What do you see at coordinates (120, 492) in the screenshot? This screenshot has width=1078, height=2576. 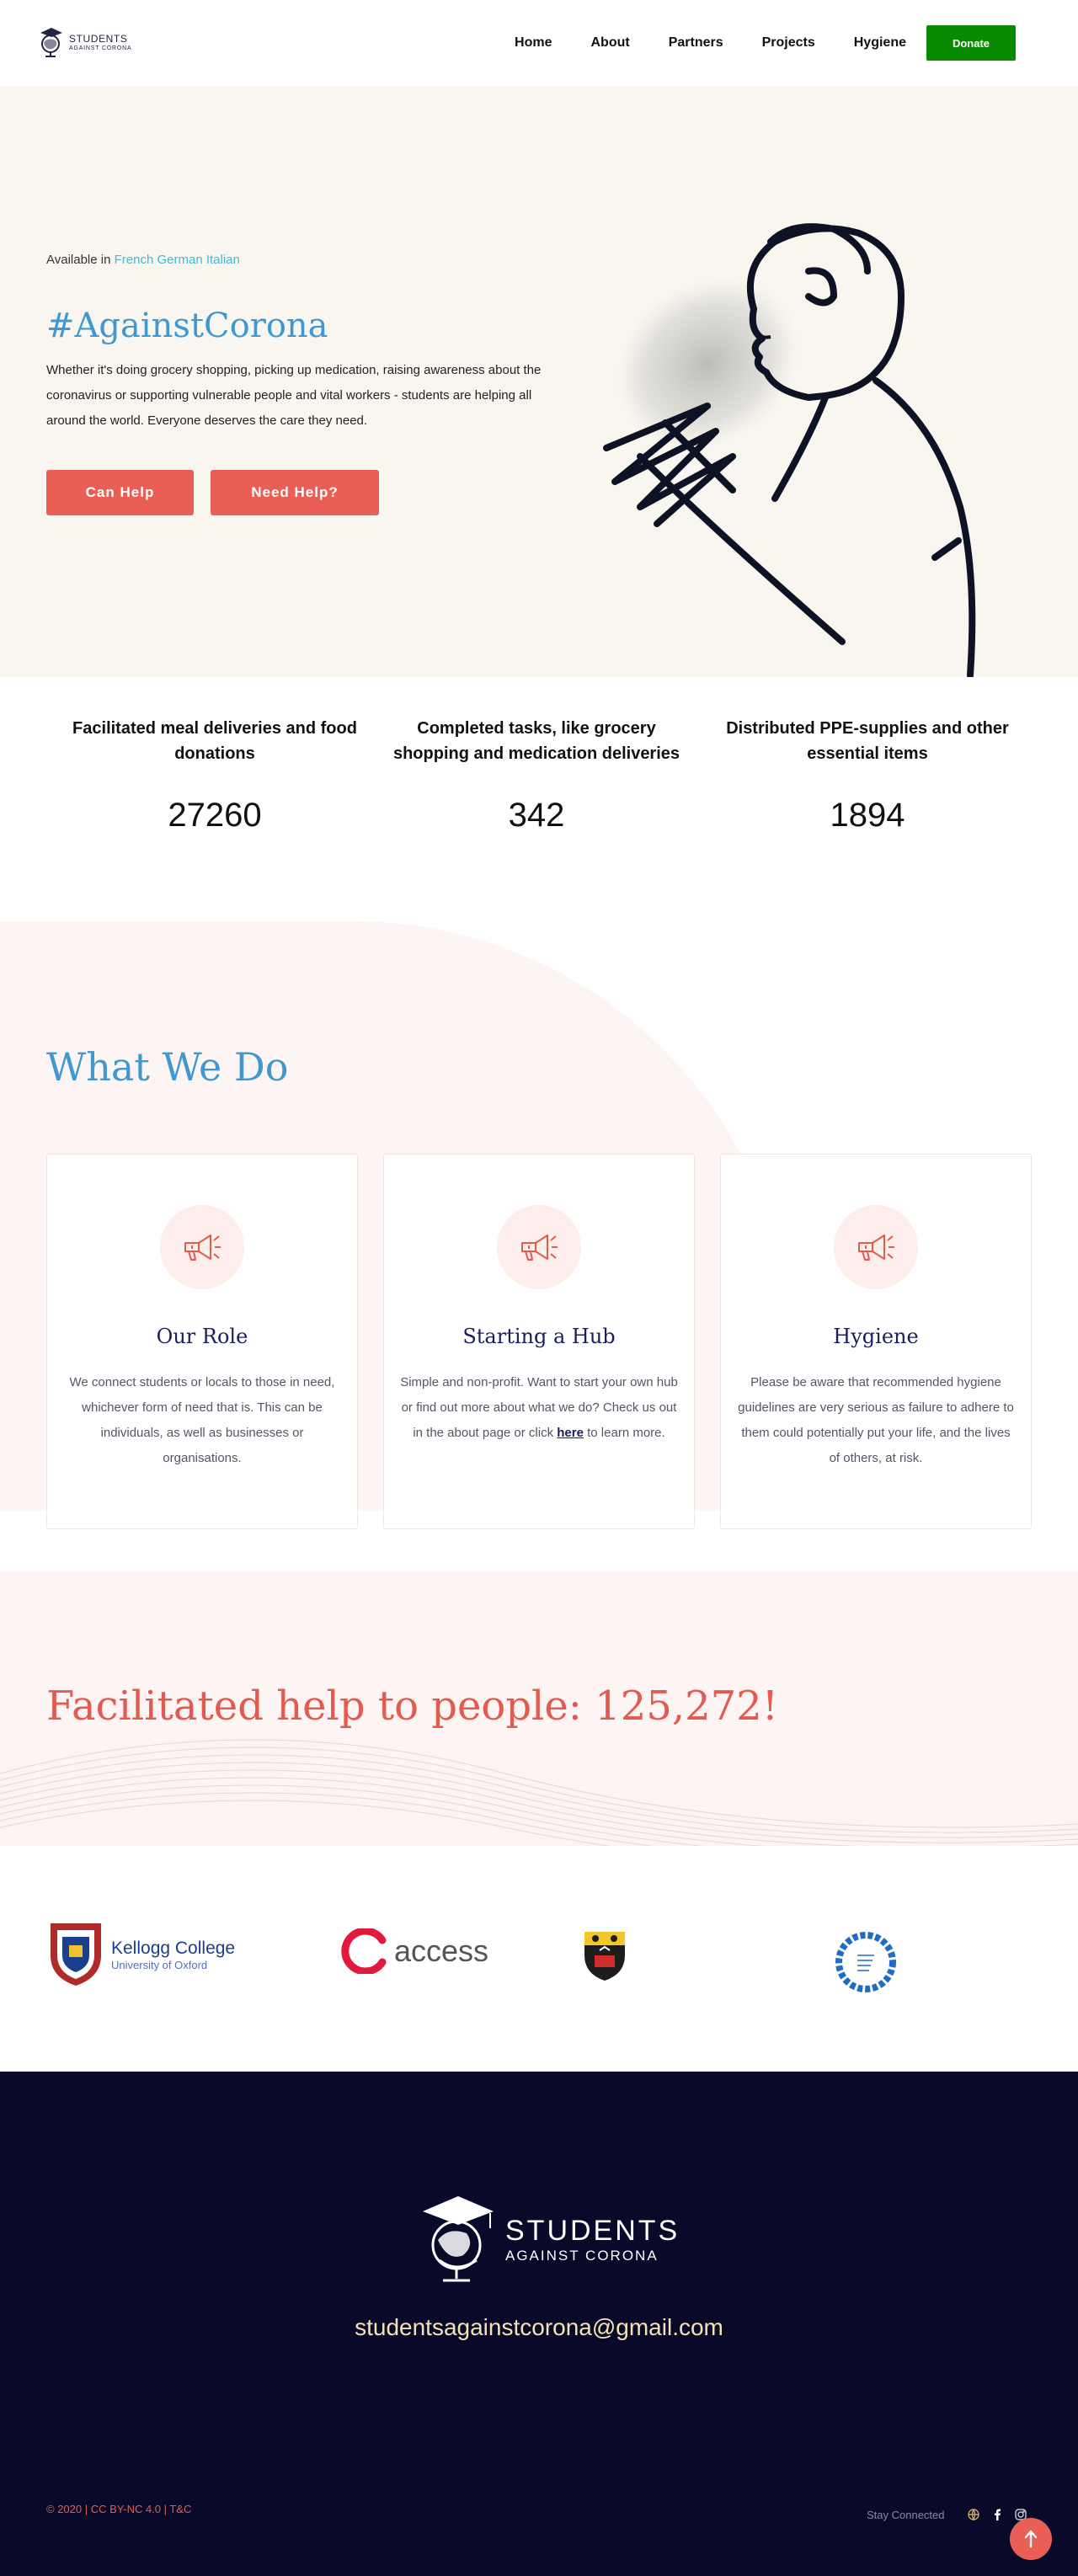 I see `can-help-button: Can Help` at bounding box center [120, 492].